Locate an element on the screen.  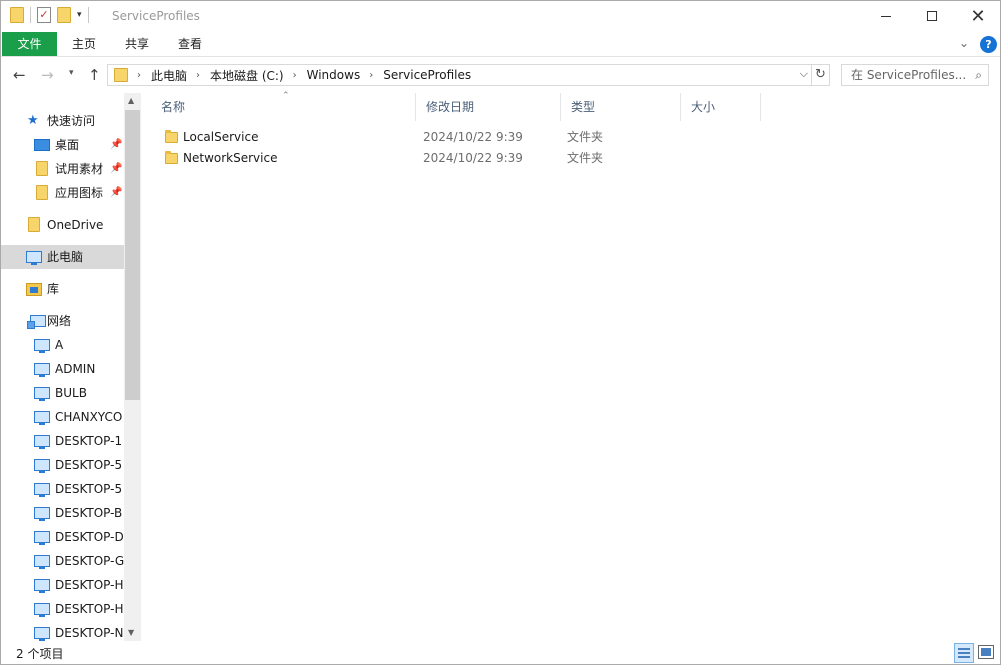
customize-toolbar-icon: ▾ is located at coordinates (79, 15).